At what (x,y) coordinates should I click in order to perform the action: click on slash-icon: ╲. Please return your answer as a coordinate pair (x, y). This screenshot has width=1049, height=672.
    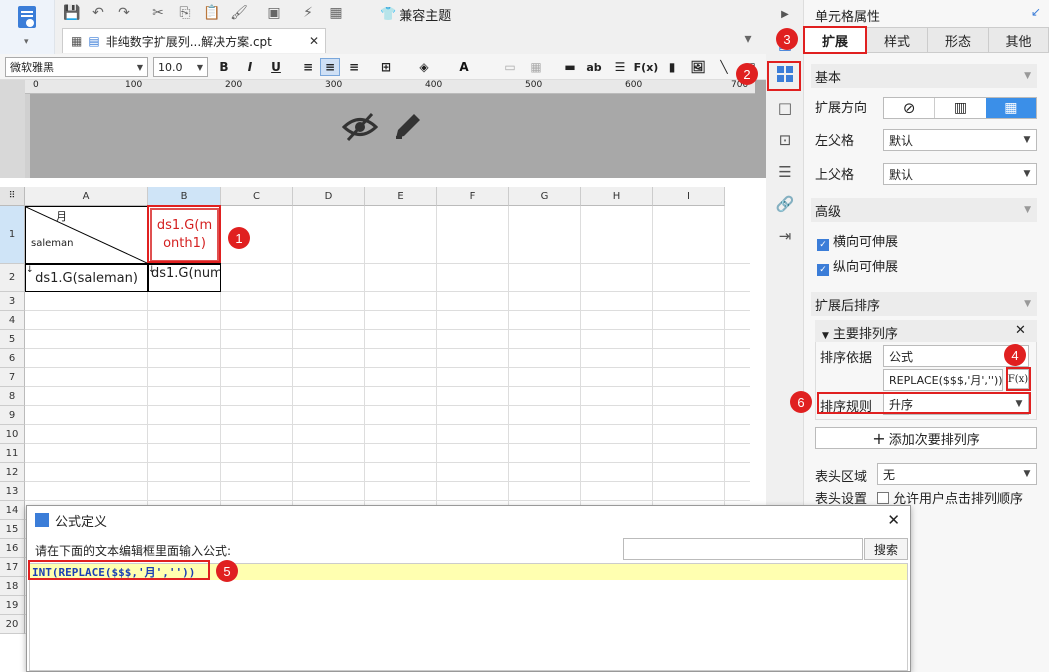
    Looking at the image, I should click on (724, 67).